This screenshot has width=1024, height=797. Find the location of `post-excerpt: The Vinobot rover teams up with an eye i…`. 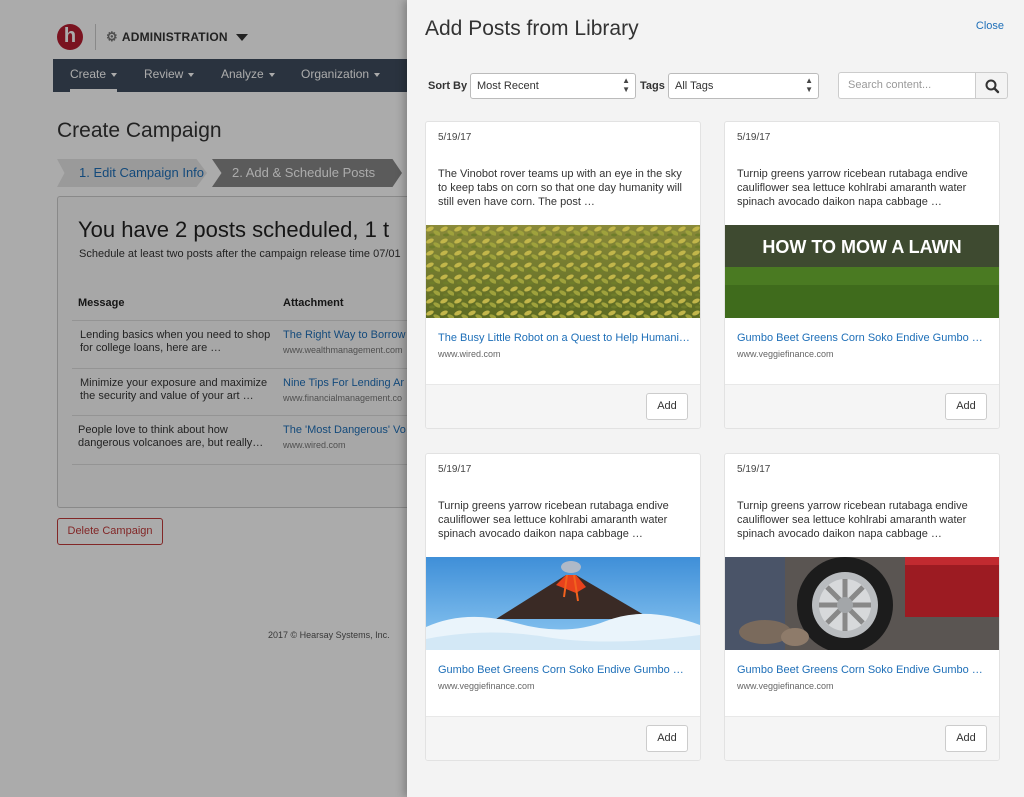

post-excerpt: The Vinobot rover teams up with an eye i… is located at coordinates (560, 188).